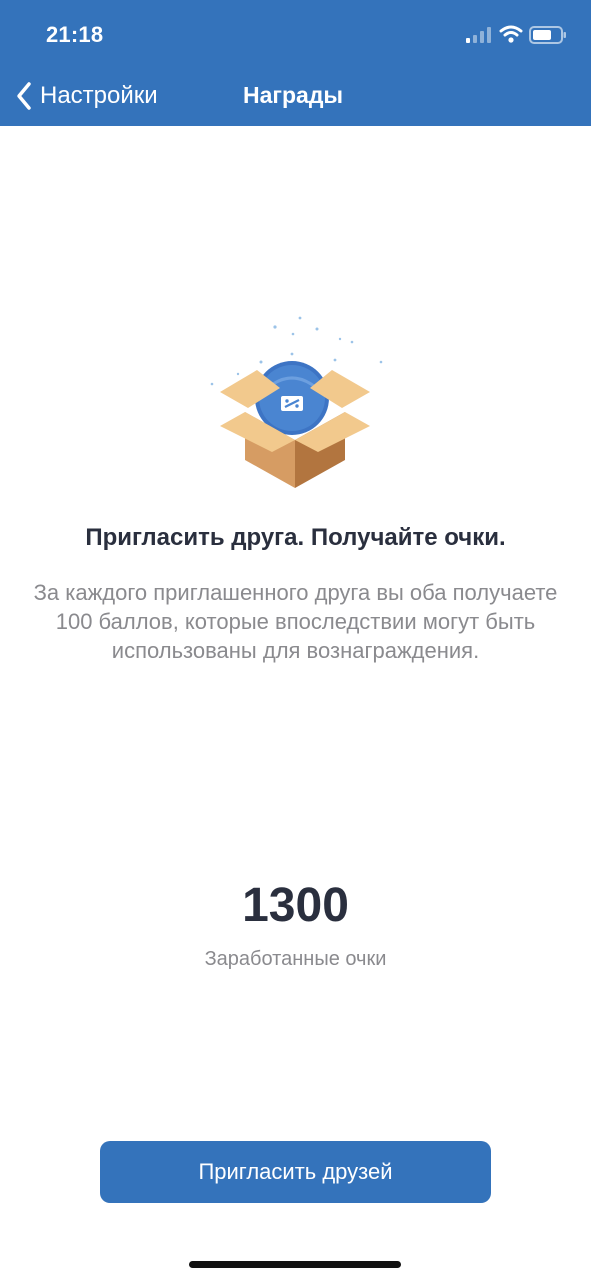 The height and width of the screenshot is (1280, 591). Describe the element at coordinates (295, 537) in the screenshot. I see `promo-headline: Пригласить друга. Получайте очки.` at that location.